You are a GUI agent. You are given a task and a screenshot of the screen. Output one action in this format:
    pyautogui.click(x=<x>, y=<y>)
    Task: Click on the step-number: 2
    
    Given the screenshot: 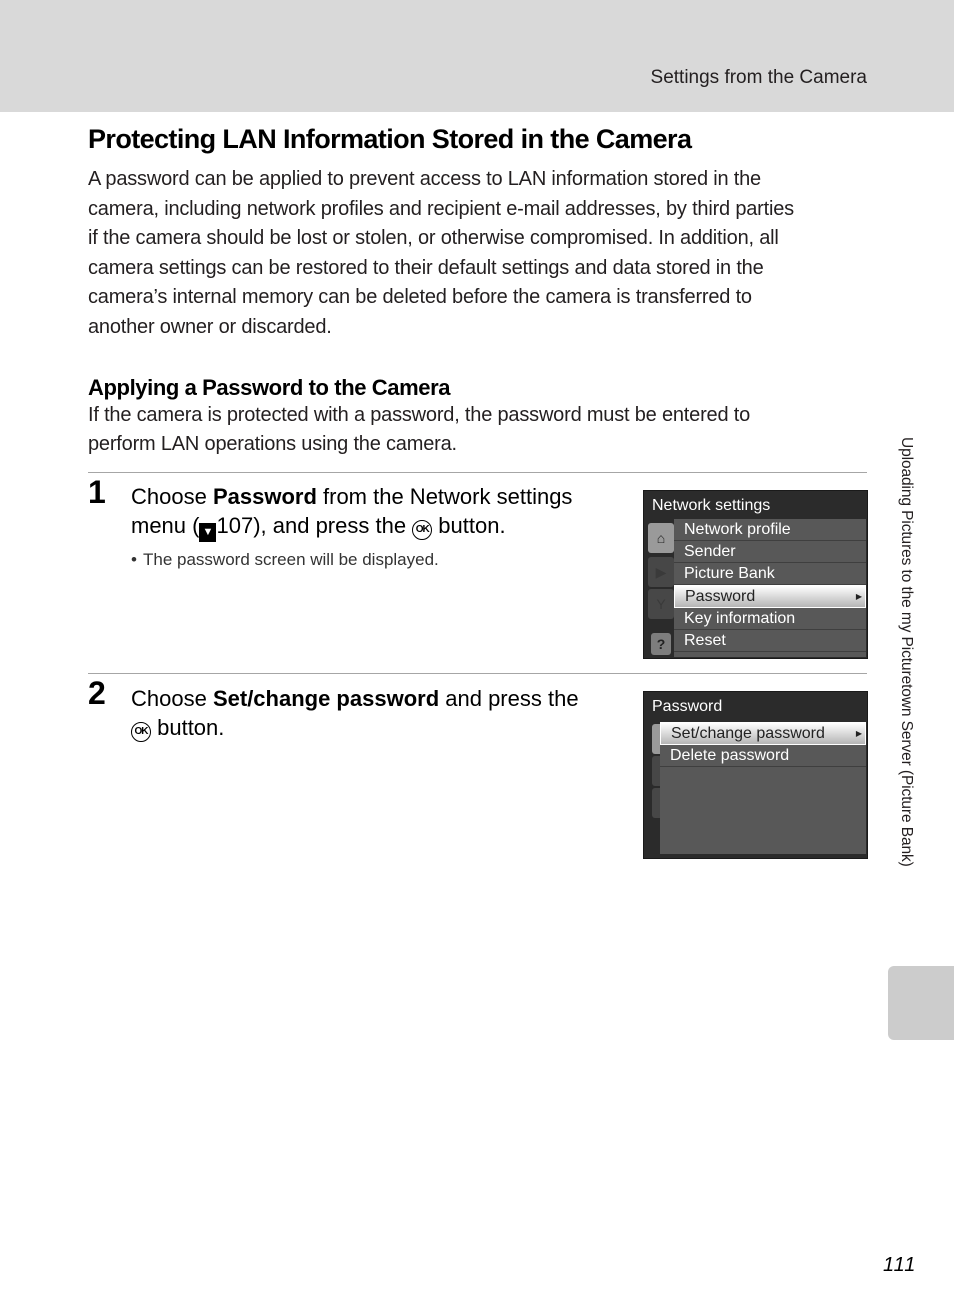 What is the action you would take?
    pyautogui.click(x=97, y=693)
    